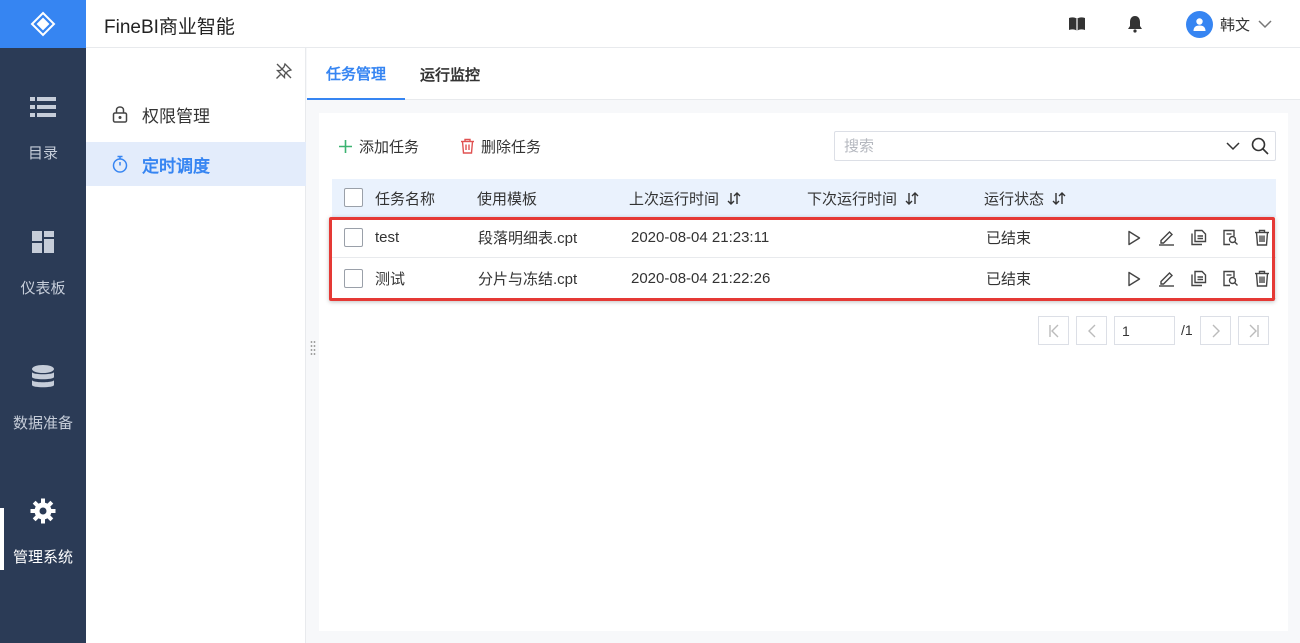 The height and width of the screenshot is (643, 1300). What do you see at coordinates (450, 74) in the screenshot?
I see `tab-run-monitor: 运行监控` at bounding box center [450, 74].